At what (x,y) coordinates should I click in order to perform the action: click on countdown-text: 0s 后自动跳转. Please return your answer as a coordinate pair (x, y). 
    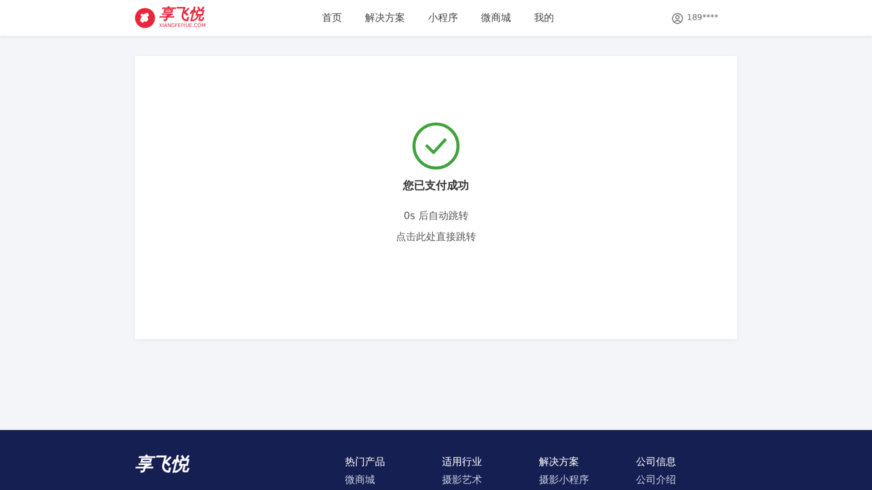
    Looking at the image, I should click on (436, 217).